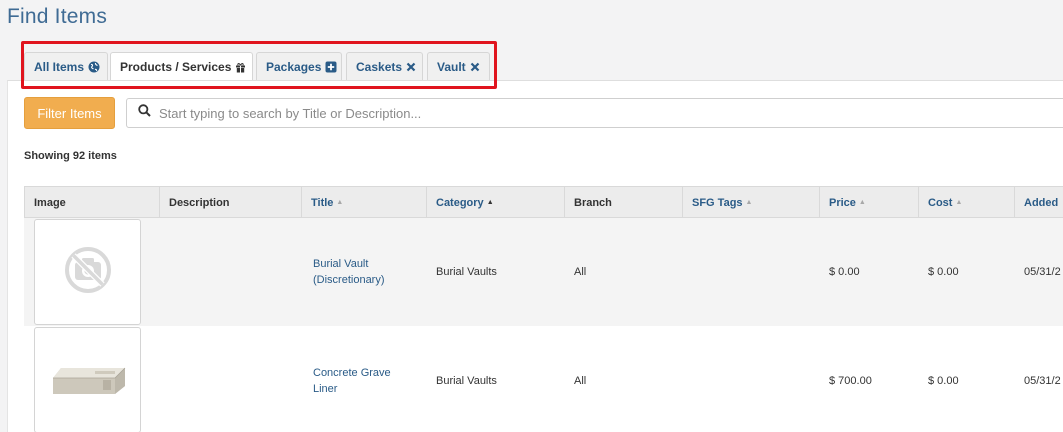  I want to click on grave-liner-image, so click(88, 380).